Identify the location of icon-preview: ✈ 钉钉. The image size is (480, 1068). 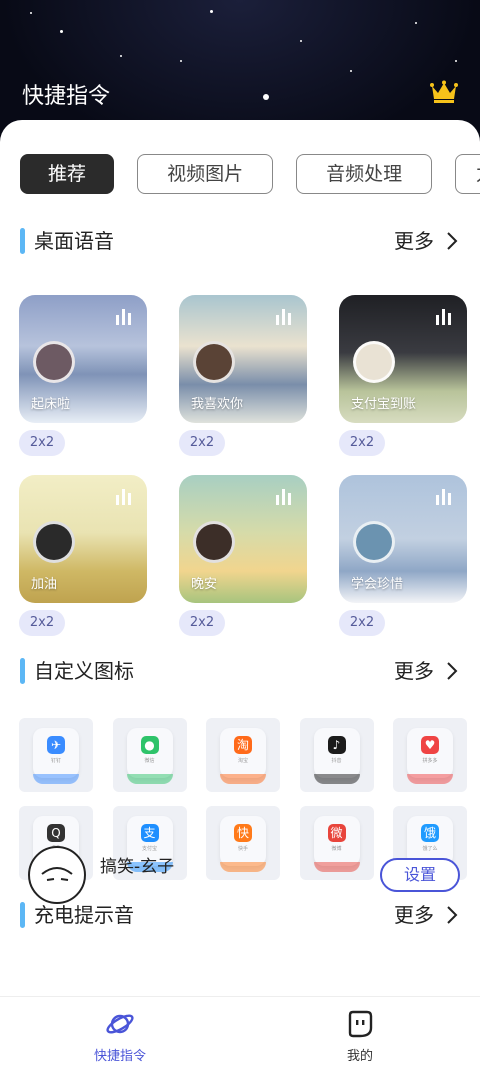
(56, 753).